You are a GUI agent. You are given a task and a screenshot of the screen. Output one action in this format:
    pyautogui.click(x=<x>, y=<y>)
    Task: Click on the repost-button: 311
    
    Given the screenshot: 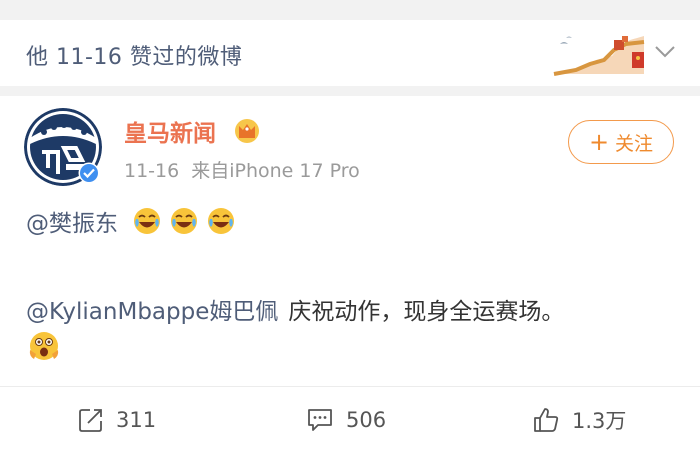 What is the action you would take?
    pyautogui.click(x=117, y=420)
    